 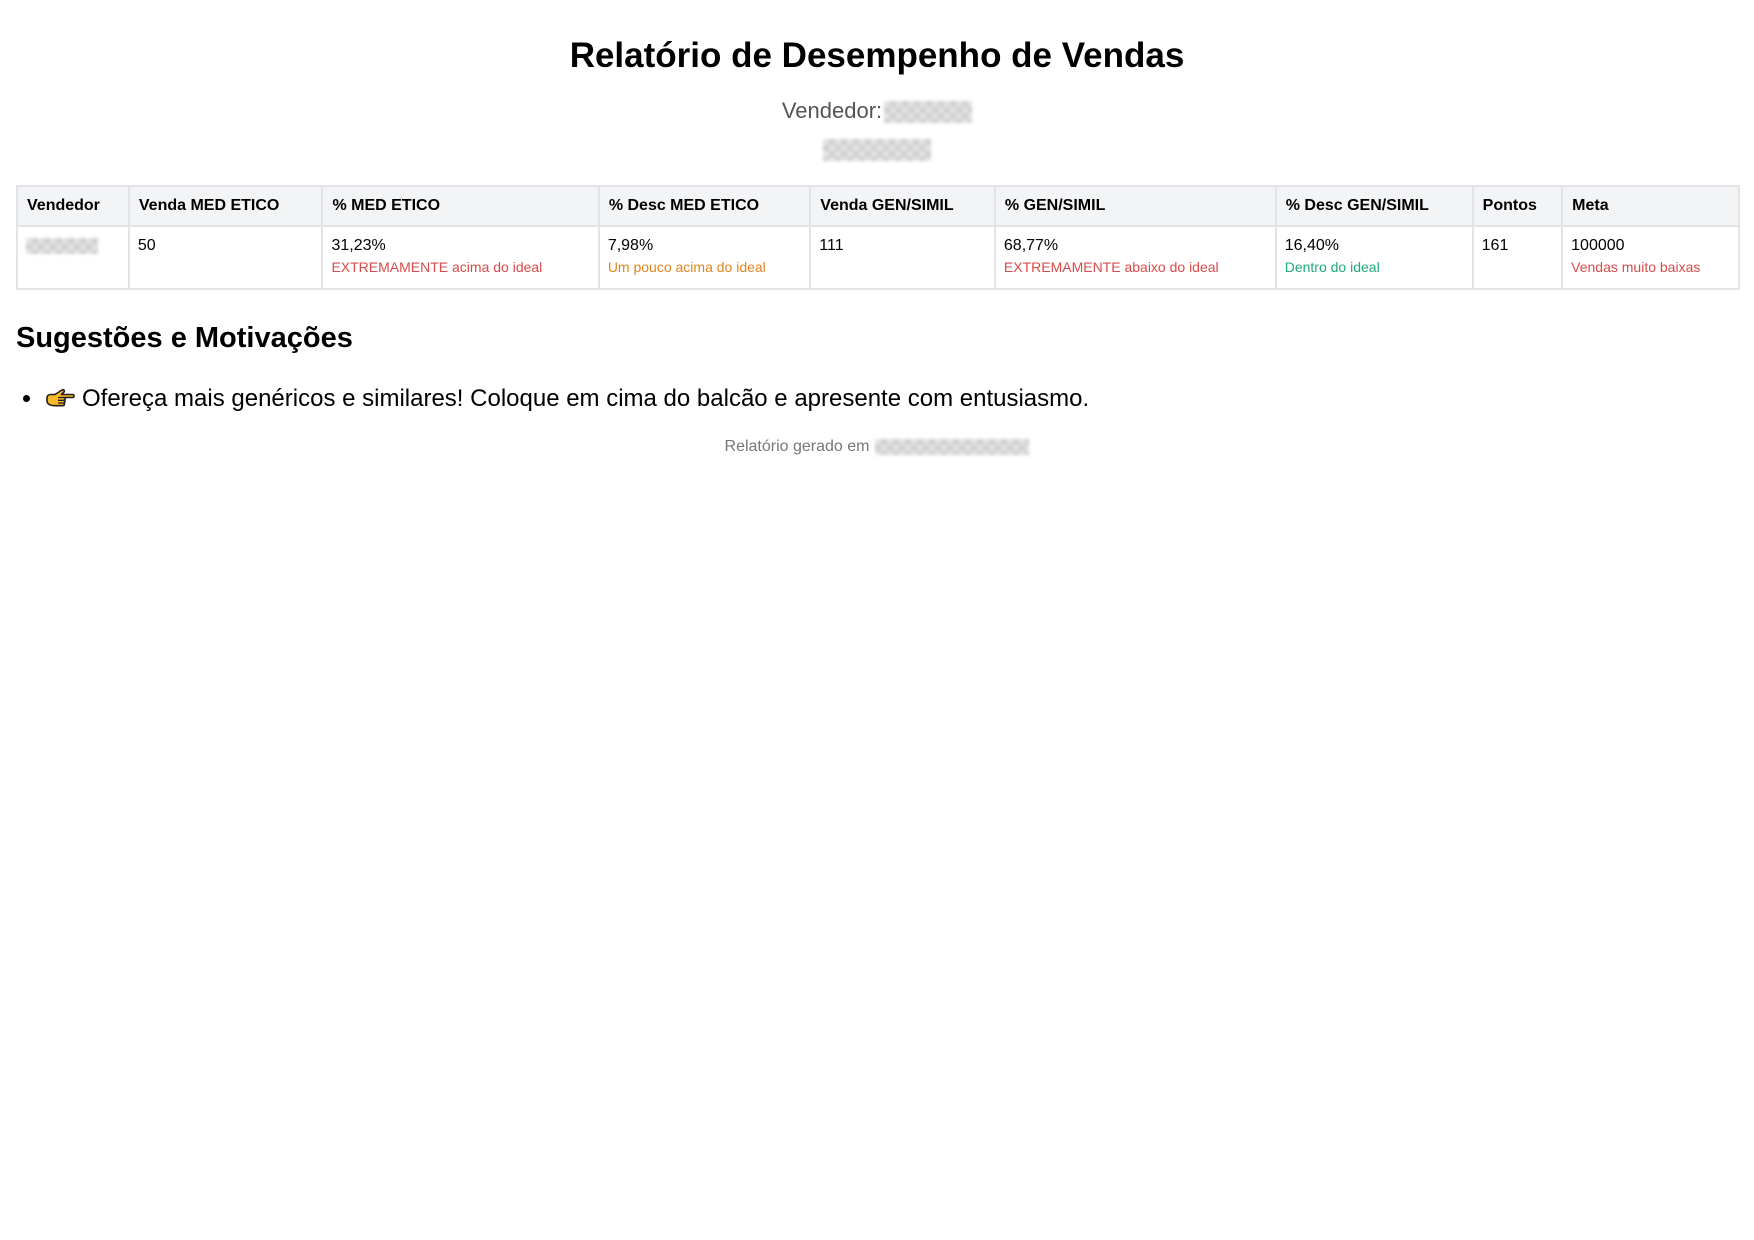 I want to click on seller-name-redacted, so click(x=62, y=246).